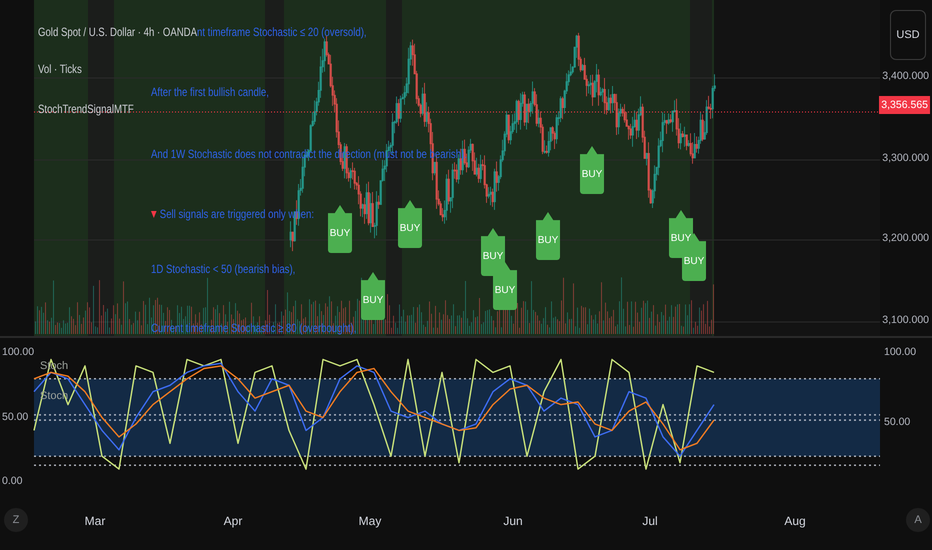 The image size is (932, 550). Describe the element at coordinates (210, 92) in the screenshot. I see `script-note: After the first bullish candle,` at that location.